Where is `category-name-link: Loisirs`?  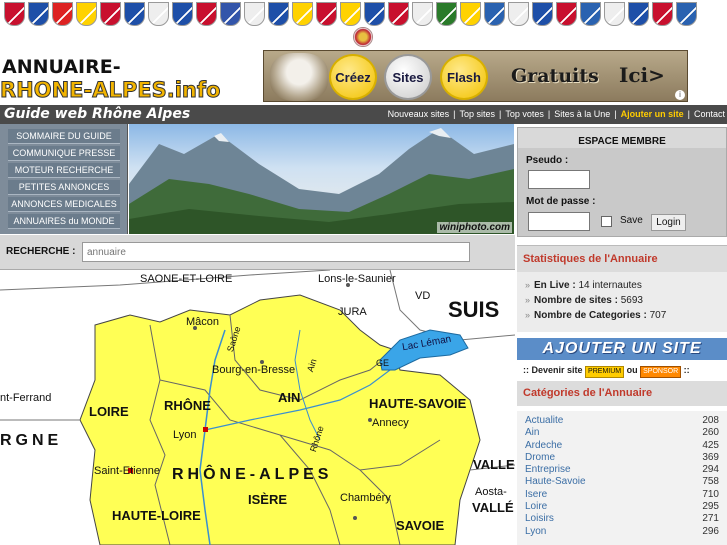
category-name-link: Loisirs is located at coordinates (539, 519).